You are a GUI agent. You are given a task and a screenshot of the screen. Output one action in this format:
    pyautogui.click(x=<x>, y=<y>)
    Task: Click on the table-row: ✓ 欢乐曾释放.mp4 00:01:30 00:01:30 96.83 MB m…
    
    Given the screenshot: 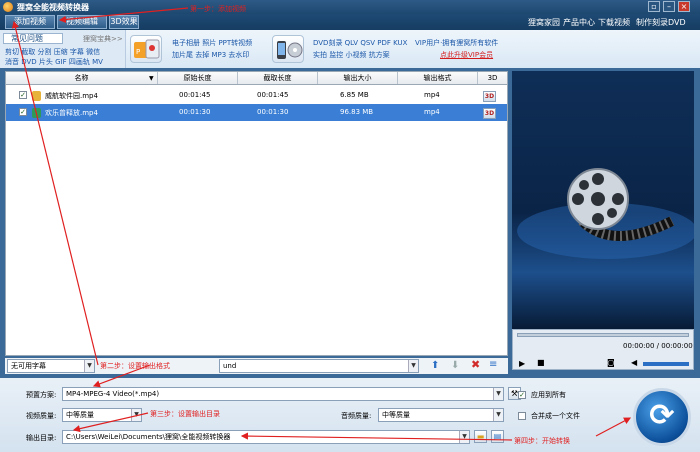 What is the action you would take?
    pyautogui.click(x=256, y=112)
    